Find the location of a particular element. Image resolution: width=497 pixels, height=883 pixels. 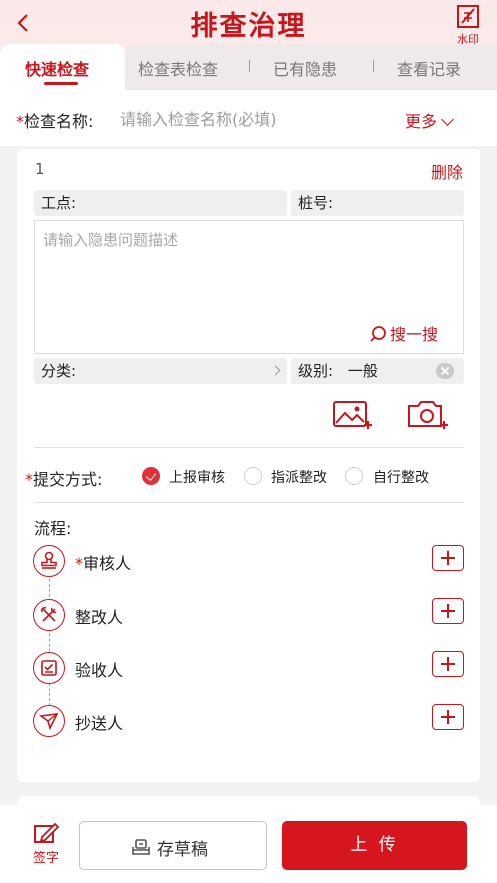

add-cc-button is located at coordinates (448, 717).